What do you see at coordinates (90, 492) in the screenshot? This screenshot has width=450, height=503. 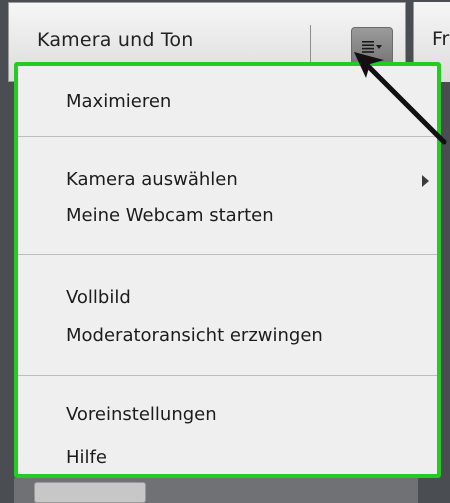 I see `pod-footer-button` at bounding box center [90, 492].